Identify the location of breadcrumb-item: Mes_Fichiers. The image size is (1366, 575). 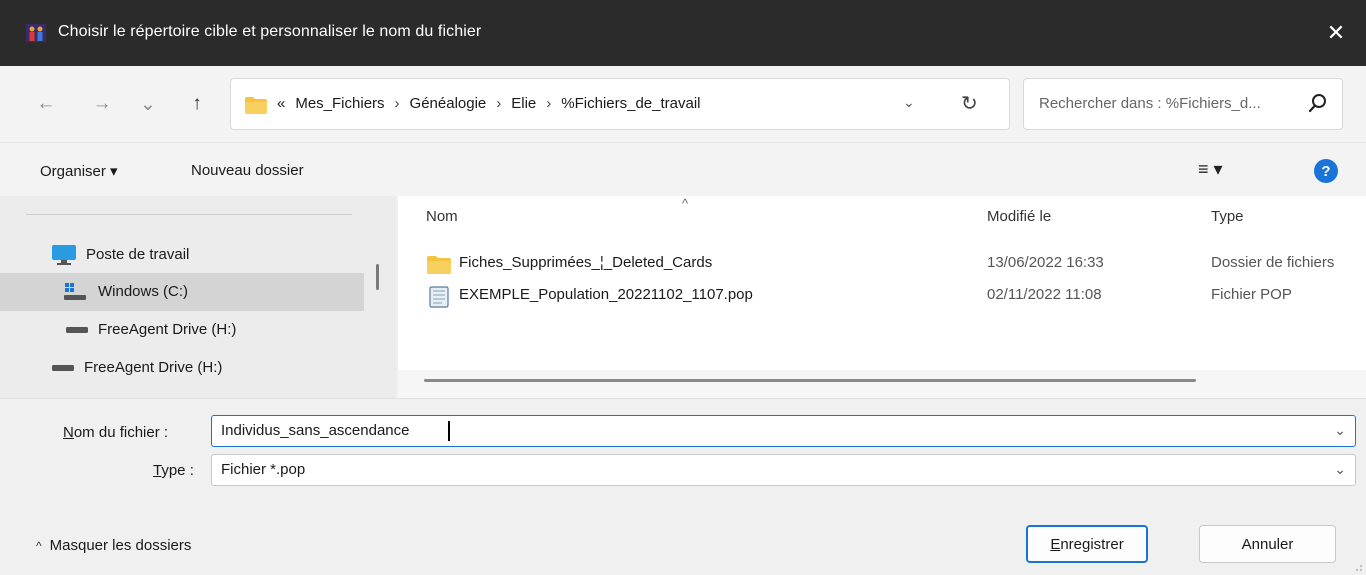
(339, 103).